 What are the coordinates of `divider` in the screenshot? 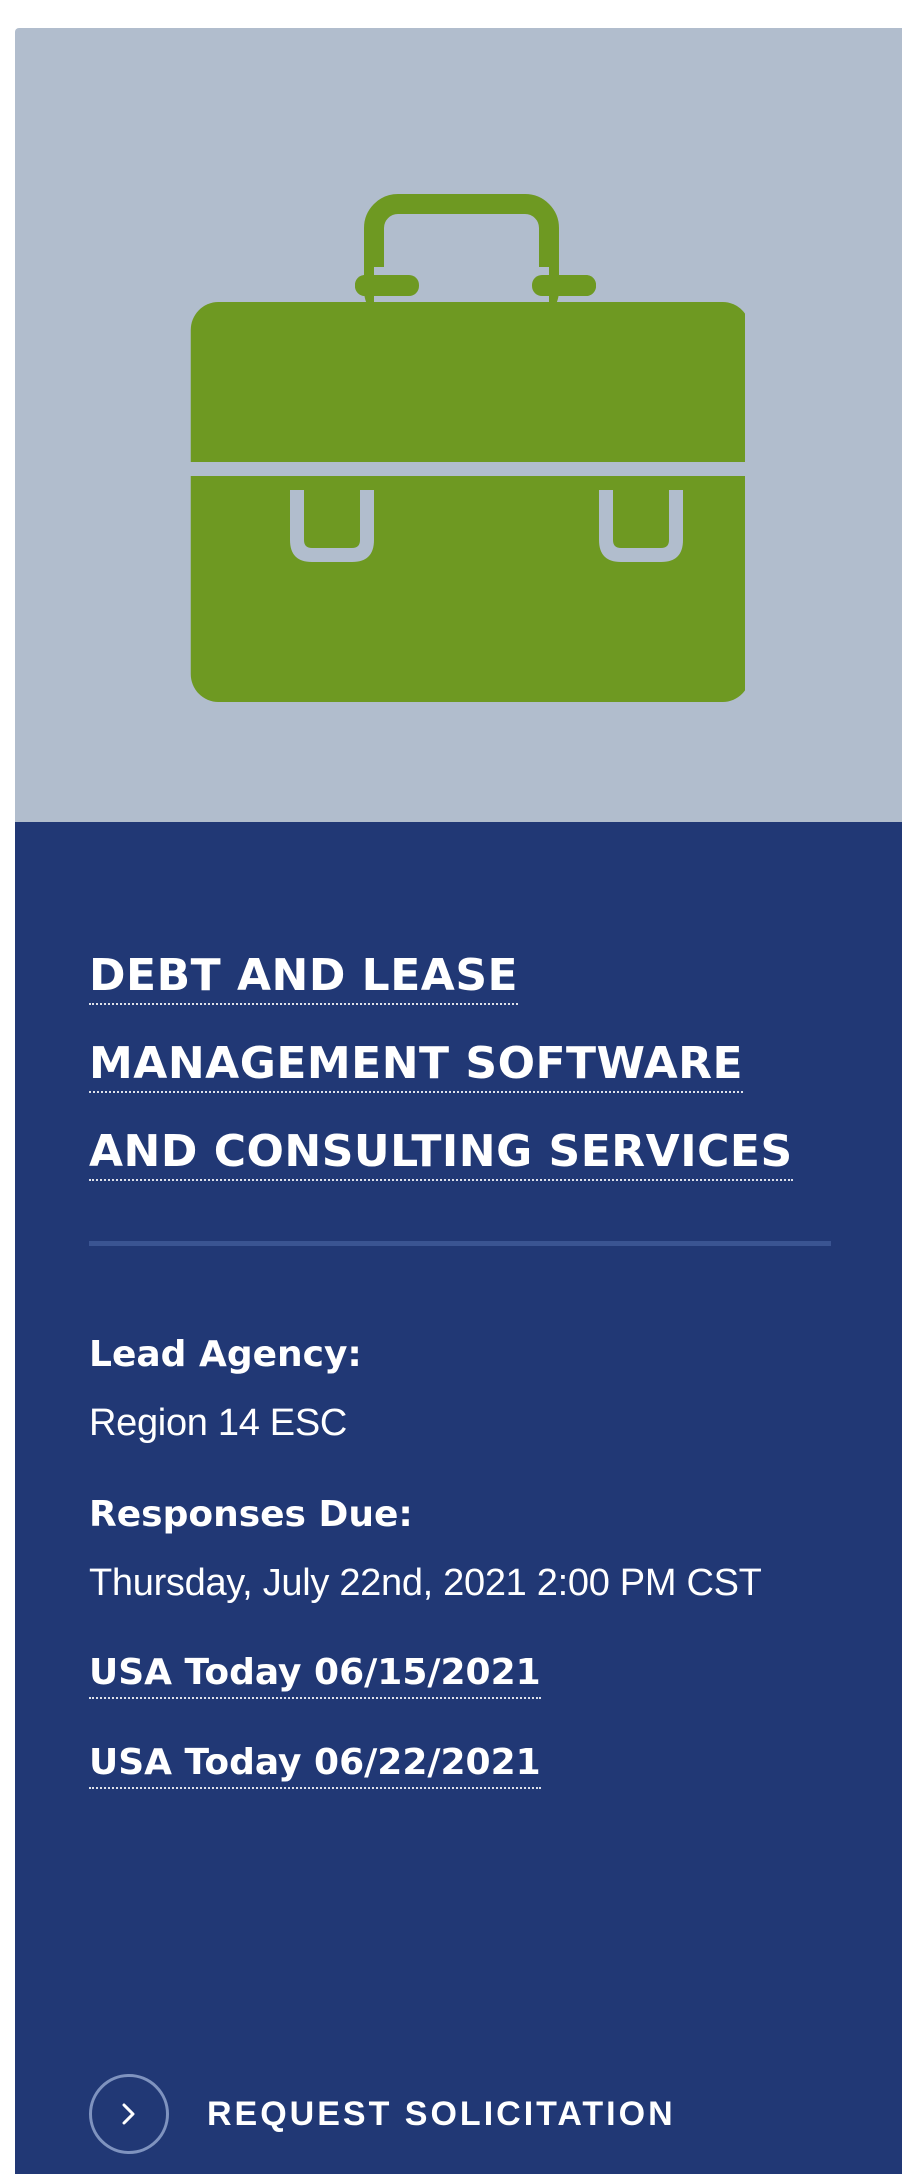 It's located at (460, 1243).